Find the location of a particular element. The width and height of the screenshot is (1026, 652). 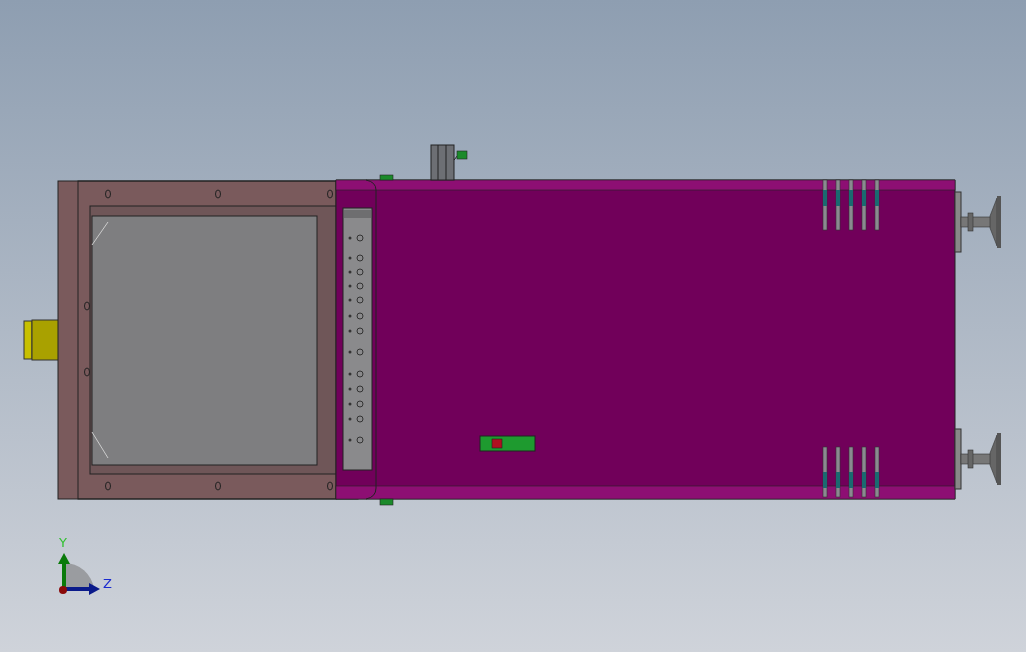

y-axis-arrow is located at coordinates (64, 571).